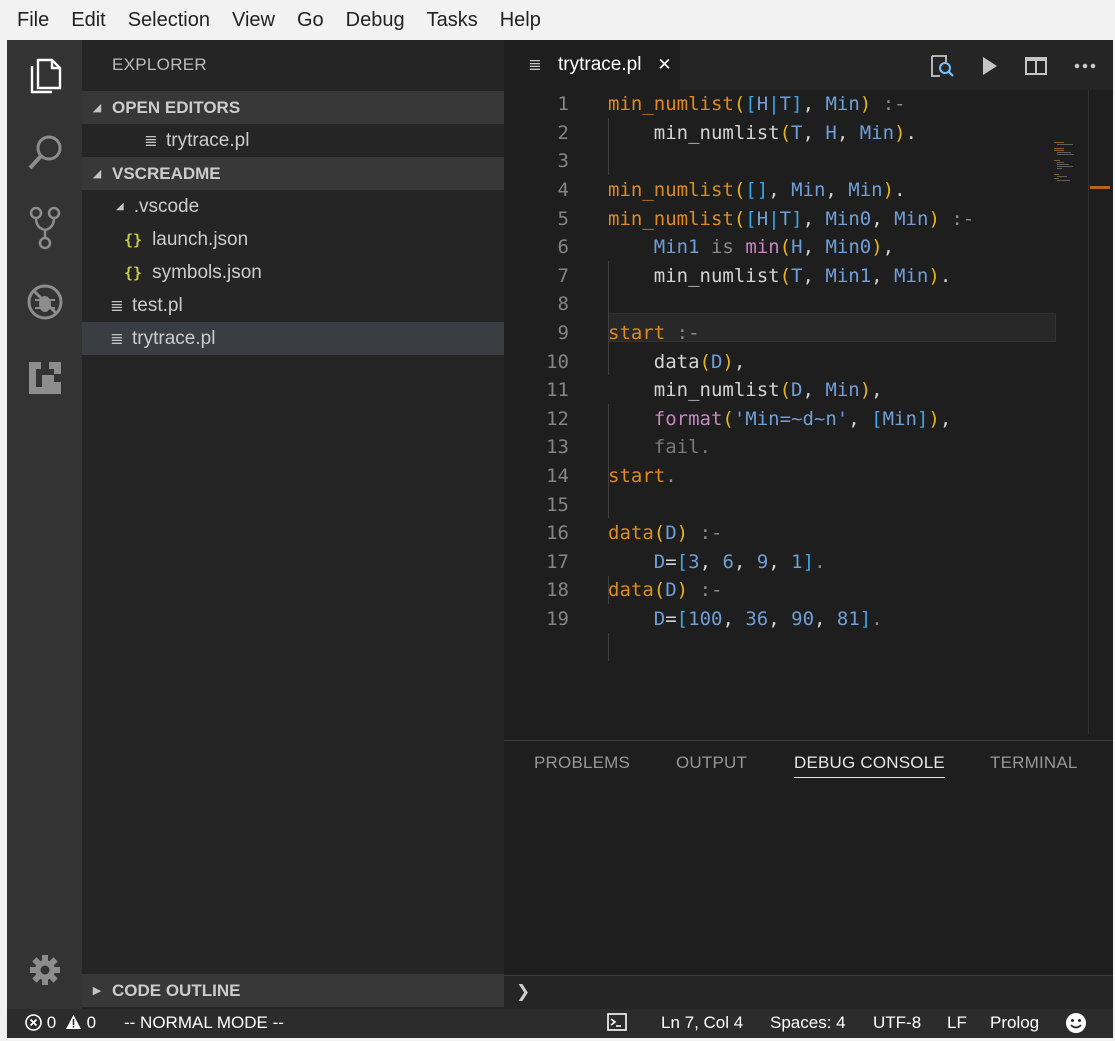 This screenshot has height=1041, width=1115. What do you see at coordinates (33, 20) in the screenshot?
I see `menu-file: File` at bounding box center [33, 20].